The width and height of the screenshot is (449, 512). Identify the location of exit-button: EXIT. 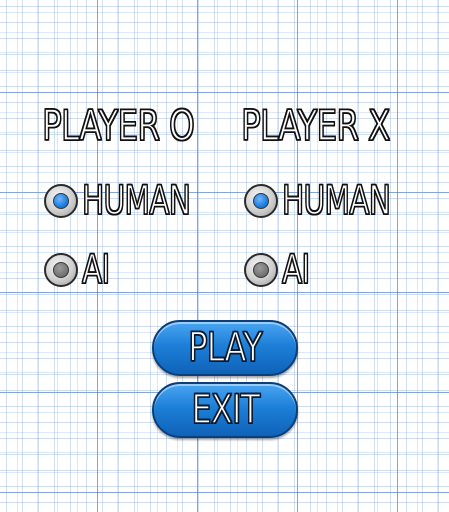
(225, 410).